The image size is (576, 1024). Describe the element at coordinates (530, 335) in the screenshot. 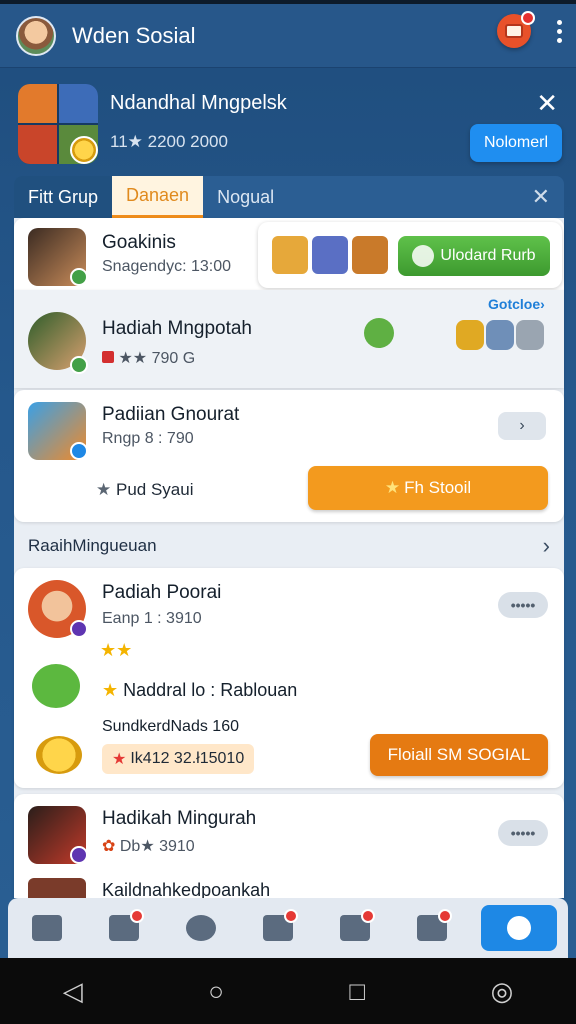

I see `lock-icon` at that location.